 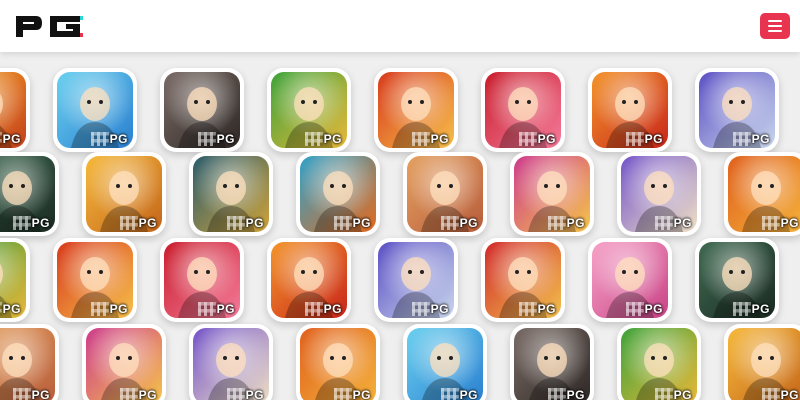 I want to click on pg-logo-icon, so click(x=49, y=26).